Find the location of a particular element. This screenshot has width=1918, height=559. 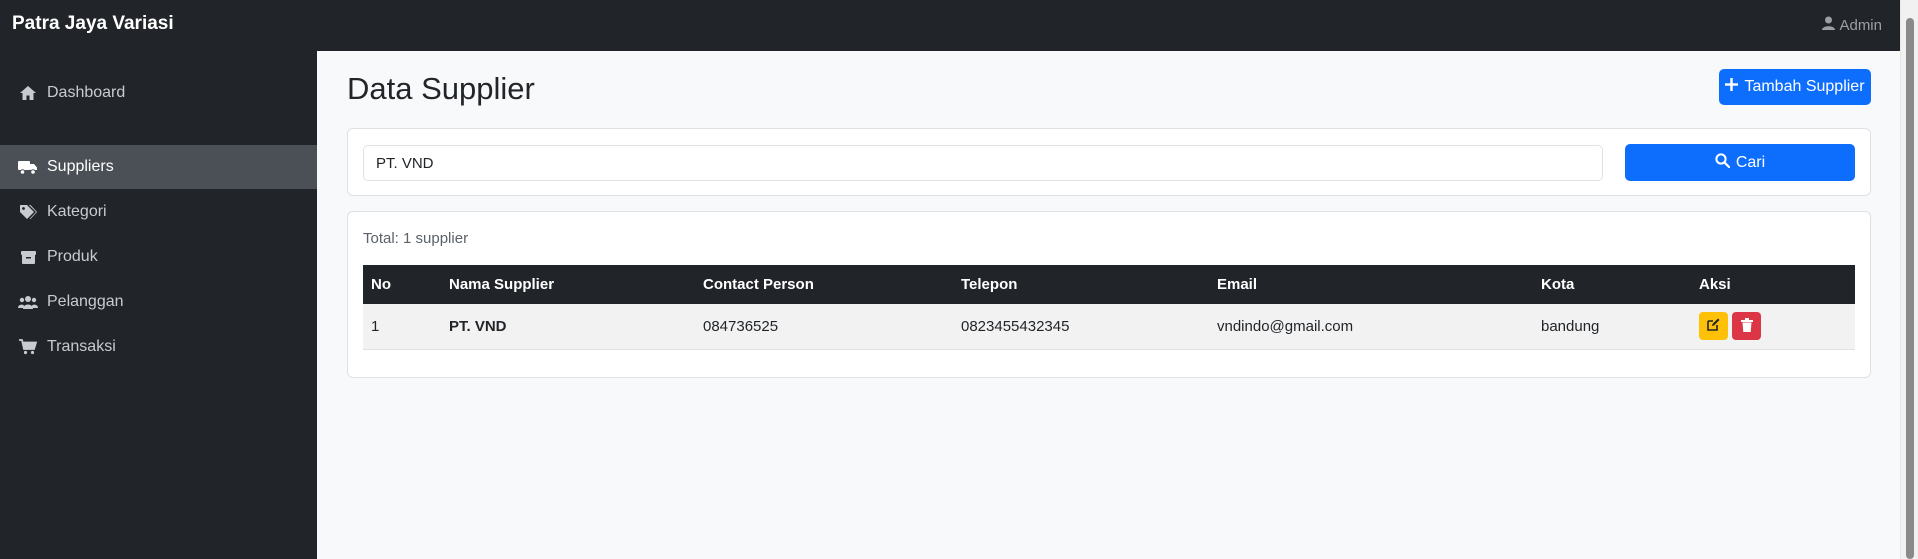

cell-no: 1 is located at coordinates (375, 326).